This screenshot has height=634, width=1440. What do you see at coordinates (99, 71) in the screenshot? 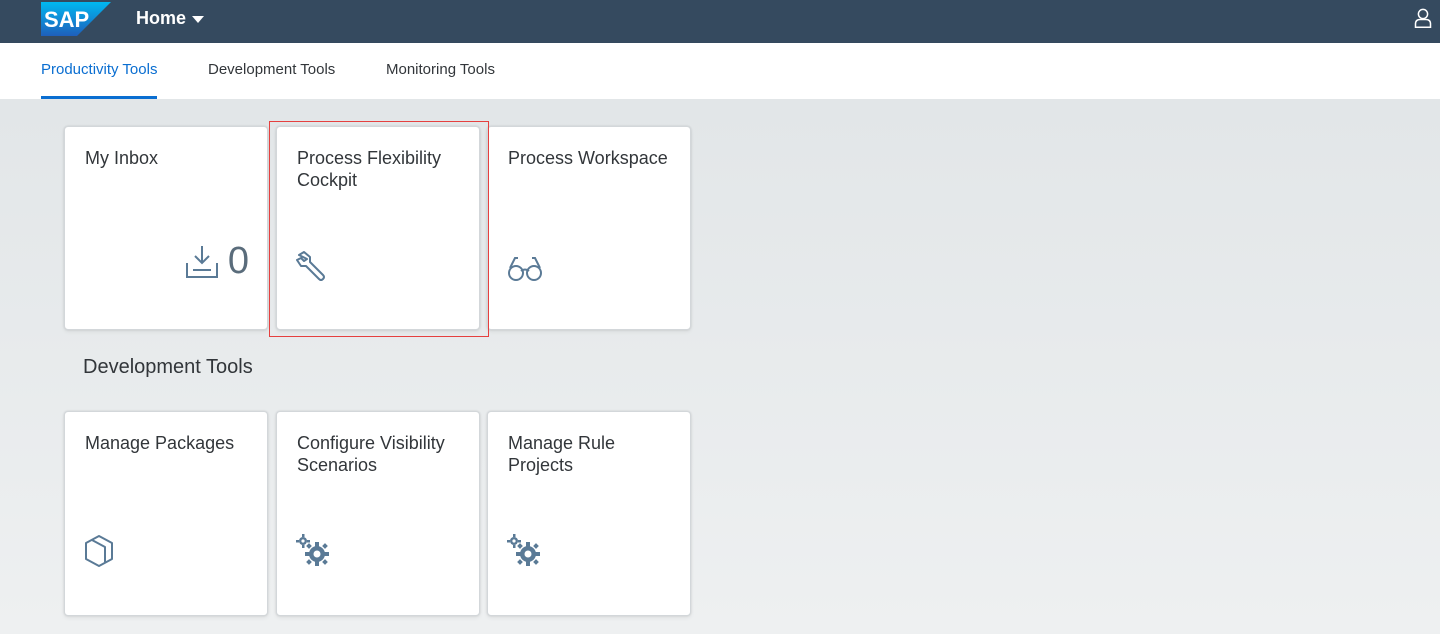
I see `tab-productivity-tools: Productivity Tools` at bounding box center [99, 71].